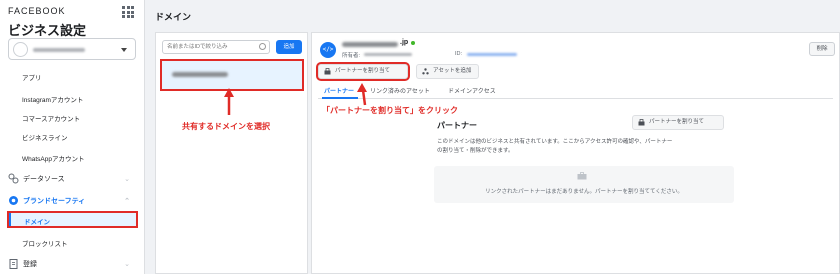 The height and width of the screenshot is (274, 840). I want to click on brand-safety-icon, so click(13, 200).